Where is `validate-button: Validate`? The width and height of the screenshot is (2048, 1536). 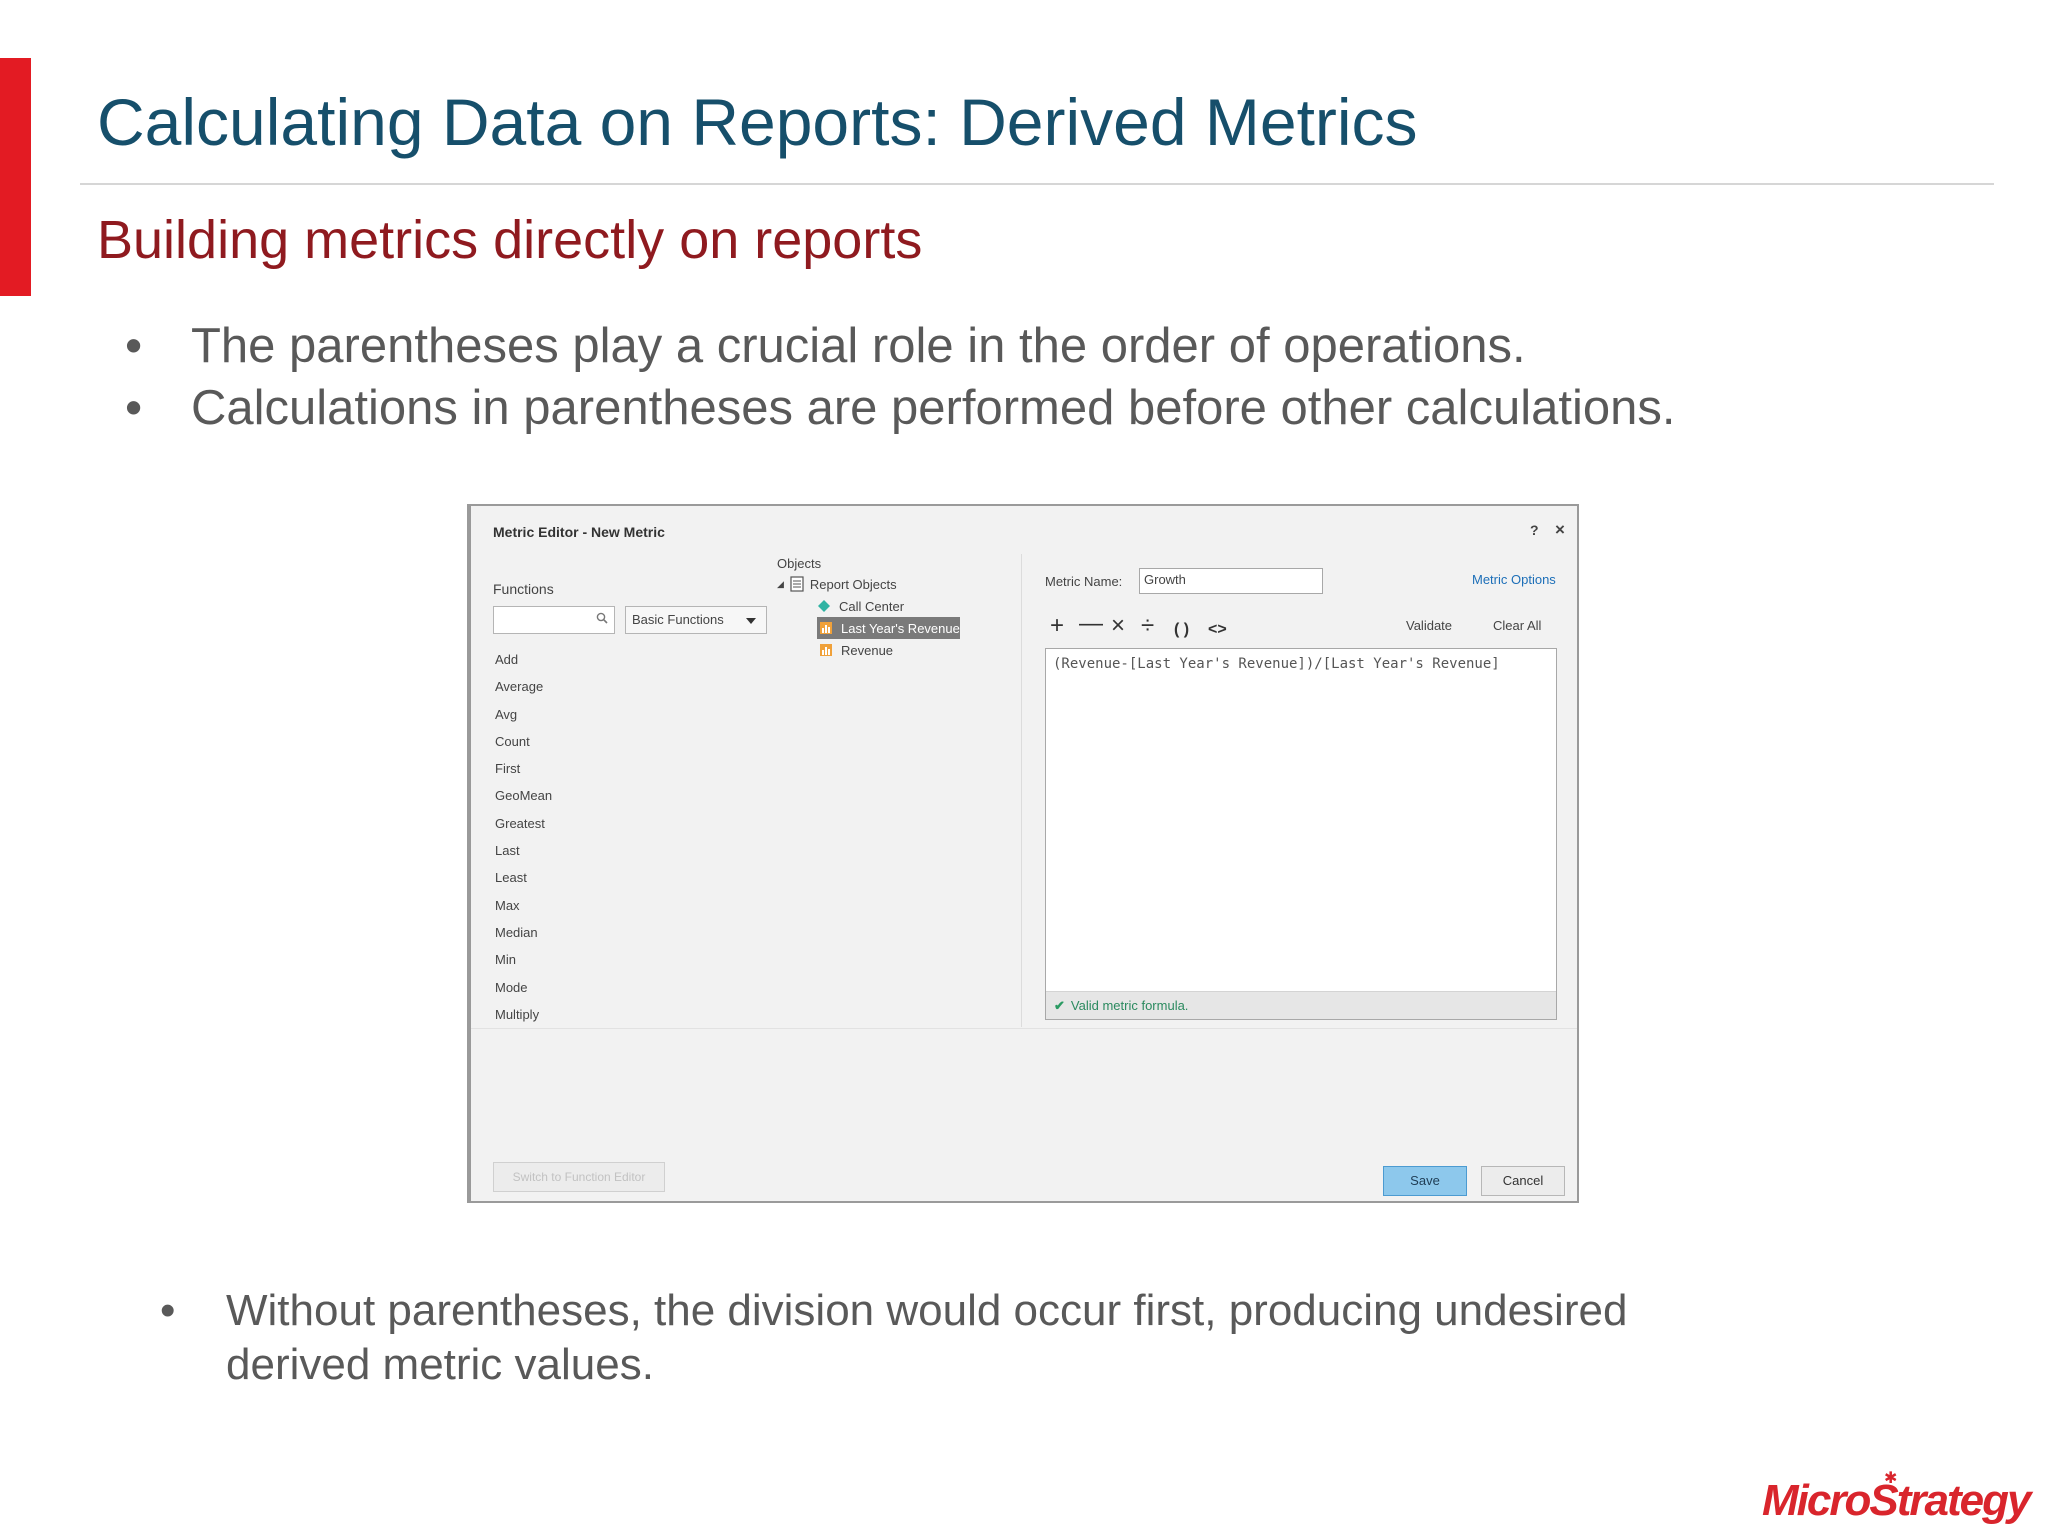
validate-button: Validate is located at coordinates (1429, 625).